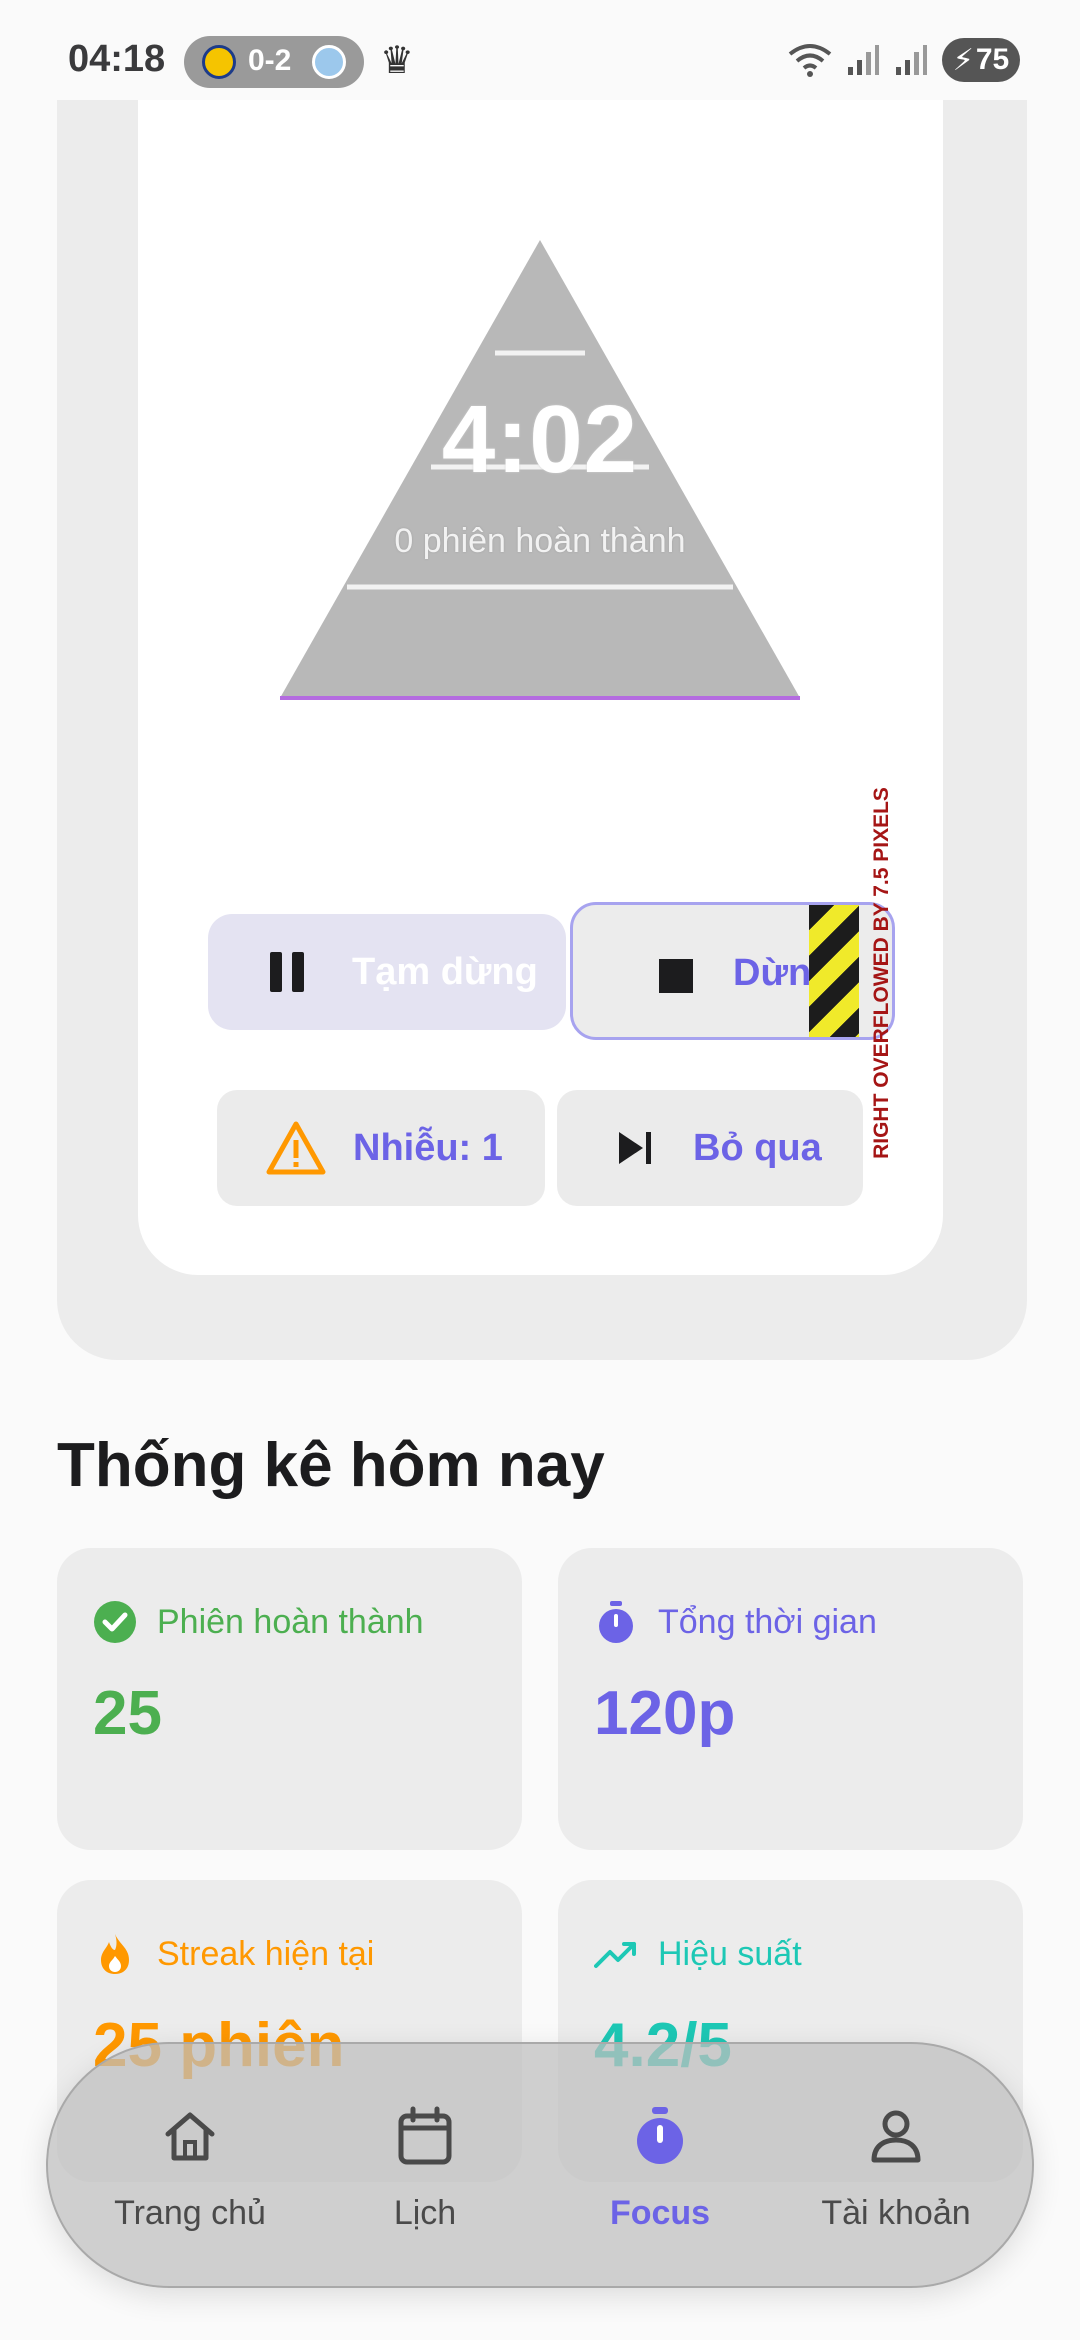  Describe the element at coordinates (425, 2213) in the screenshot. I see `nav-label: Lịch` at that location.